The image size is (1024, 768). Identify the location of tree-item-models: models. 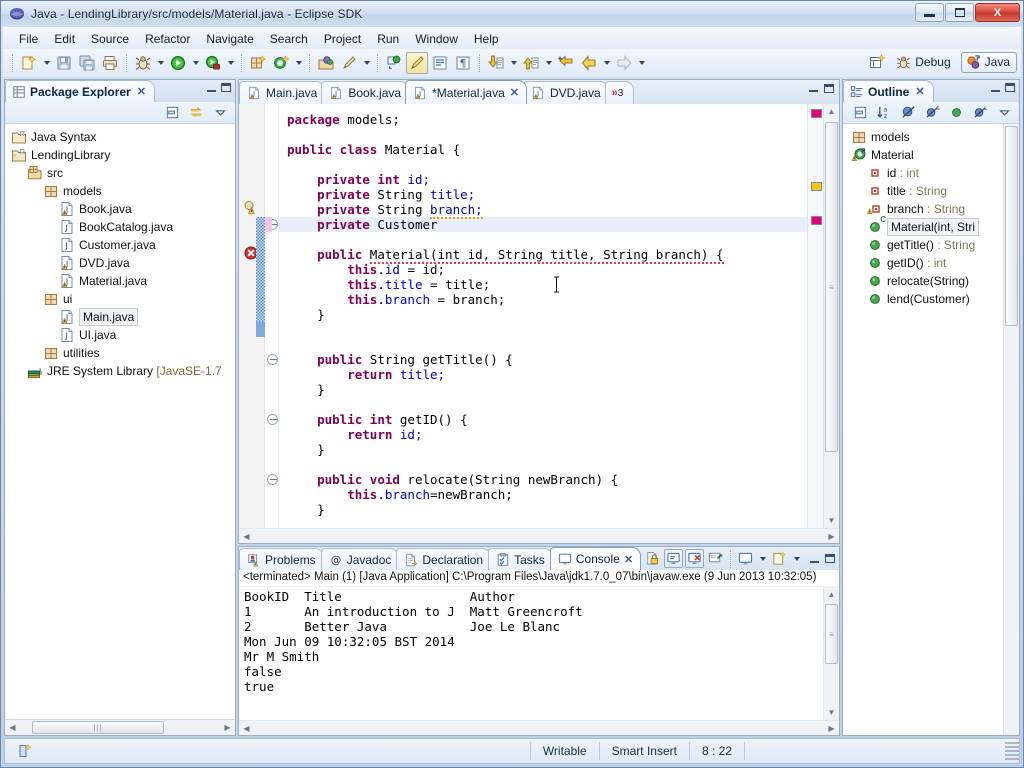
(120, 191).